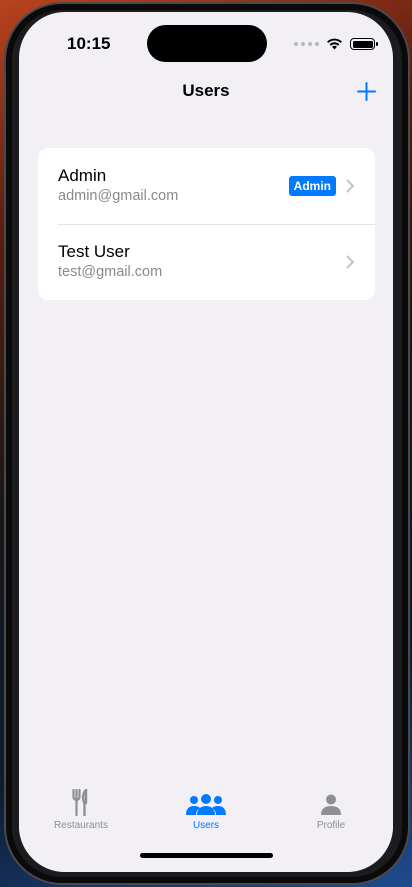 This screenshot has height=887, width=412. I want to click on user-row-test-user: Test User test@gmail.com, so click(206, 262).